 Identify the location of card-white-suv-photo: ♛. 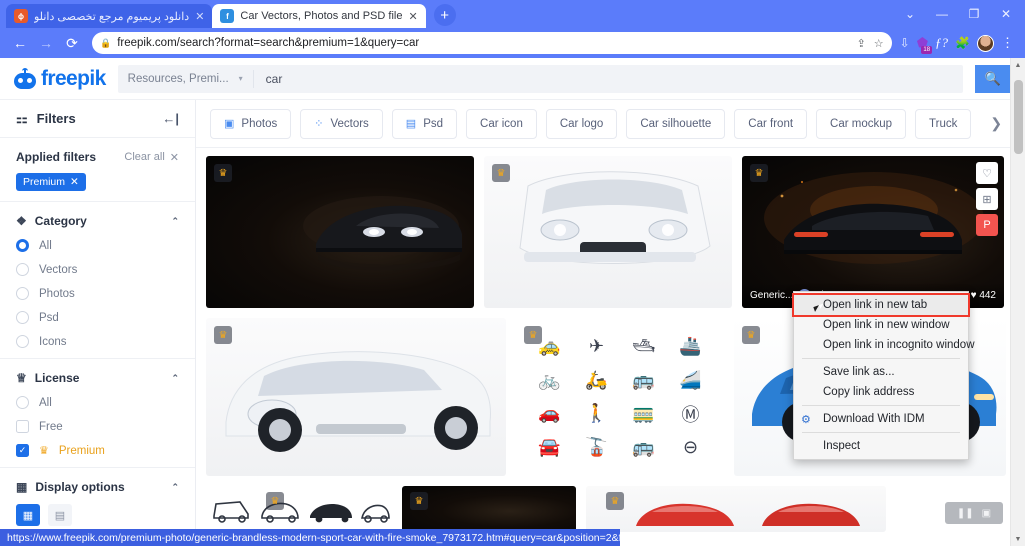
(356, 397).